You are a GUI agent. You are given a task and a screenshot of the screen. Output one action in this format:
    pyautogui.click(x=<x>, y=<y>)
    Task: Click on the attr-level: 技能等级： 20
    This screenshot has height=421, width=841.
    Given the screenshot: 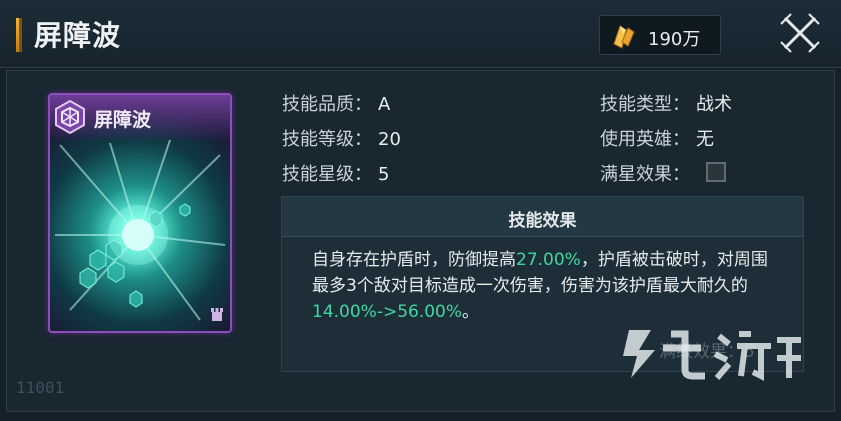 What is the action you would take?
    pyautogui.click(x=341, y=139)
    